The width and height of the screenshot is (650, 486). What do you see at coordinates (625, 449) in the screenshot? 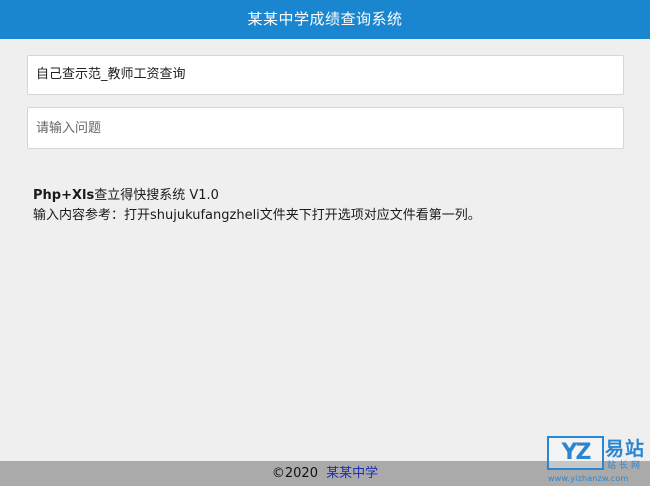
I see `watermark-name: 易站` at bounding box center [625, 449].